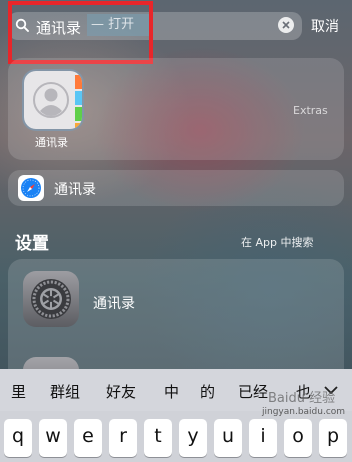 The width and height of the screenshot is (352, 462). Describe the element at coordinates (114, 303) in the screenshot. I see `settings-result-label: 通讯录` at that location.